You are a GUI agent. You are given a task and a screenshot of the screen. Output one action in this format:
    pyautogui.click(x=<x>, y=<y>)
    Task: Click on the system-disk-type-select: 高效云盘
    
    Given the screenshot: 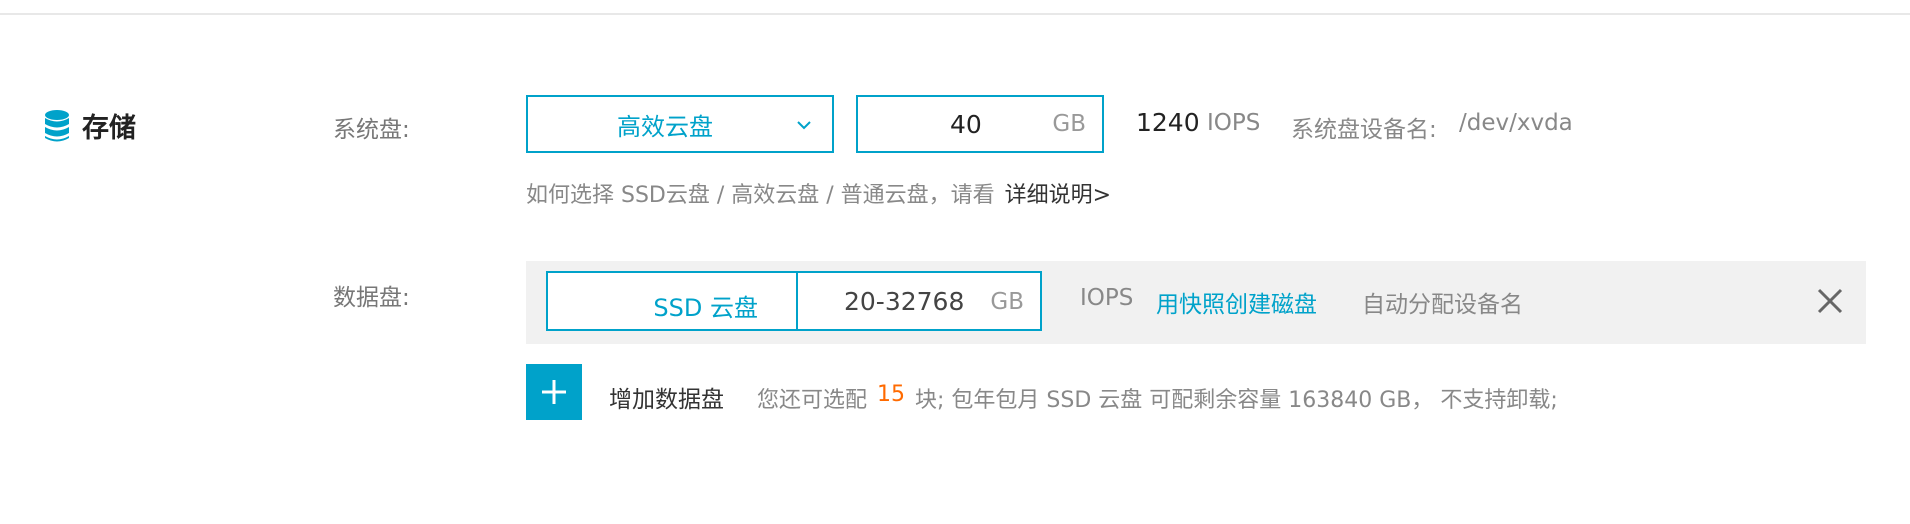 What is the action you would take?
    pyautogui.click(x=680, y=124)
    